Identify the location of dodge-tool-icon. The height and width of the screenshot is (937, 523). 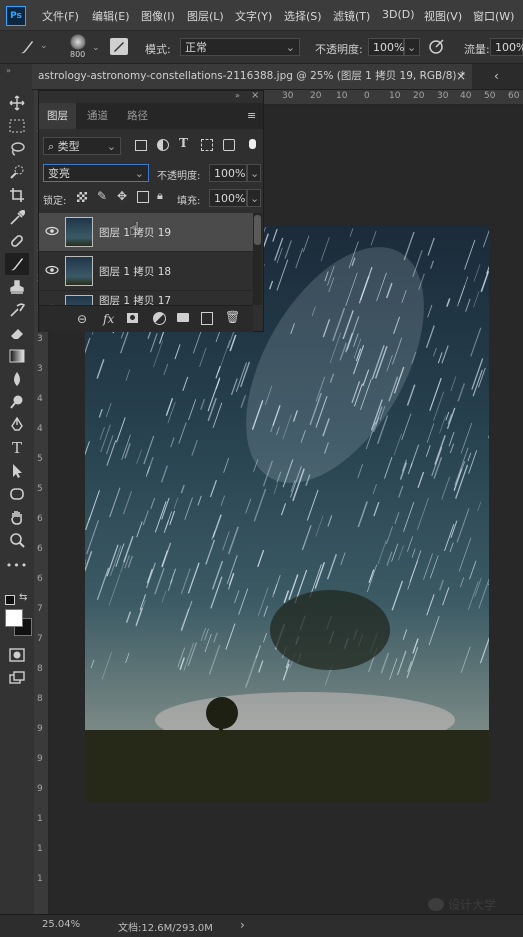
(17, 402).